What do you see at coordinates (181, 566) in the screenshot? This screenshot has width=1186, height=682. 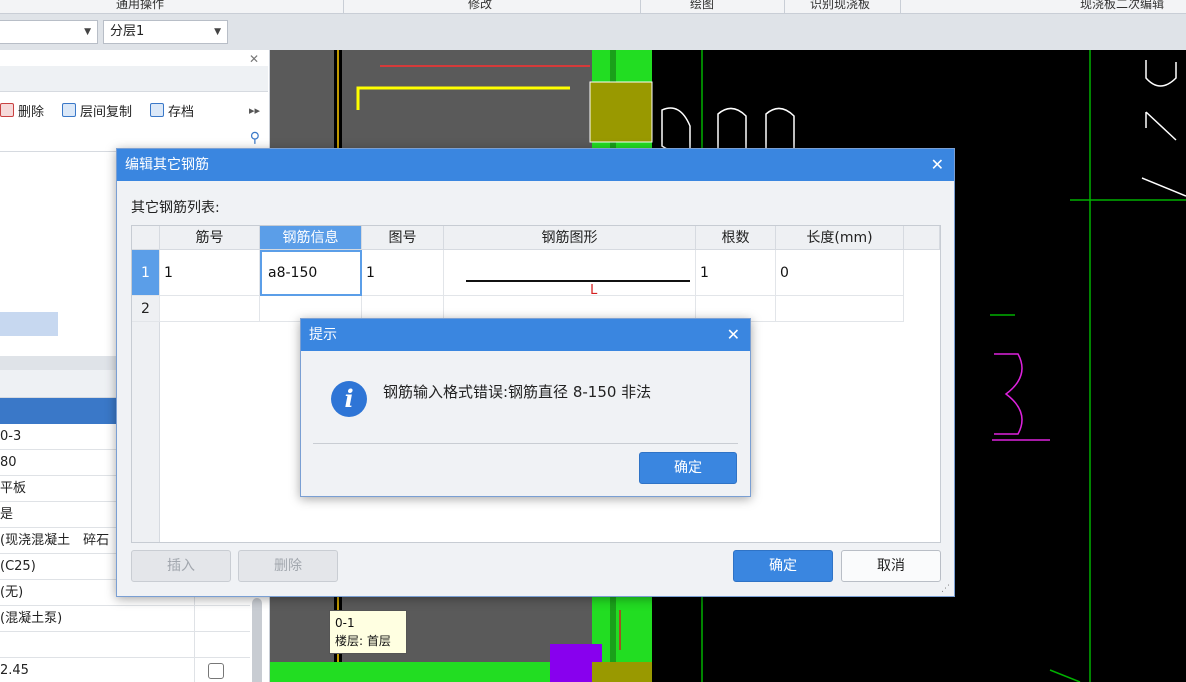 I see `insert-button: 插入` at bounding box center [181, 566].